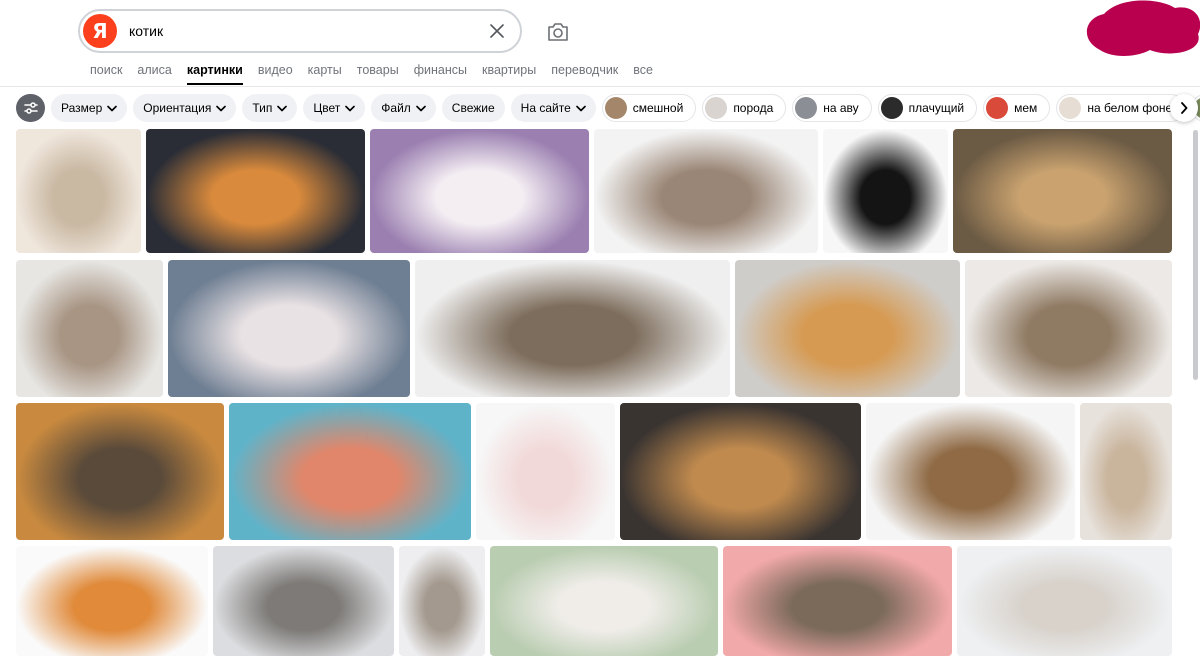  Describe the element at coordinates (78, 191) in the screenshot. I see `image-cartoon-kitten-white` at that location.